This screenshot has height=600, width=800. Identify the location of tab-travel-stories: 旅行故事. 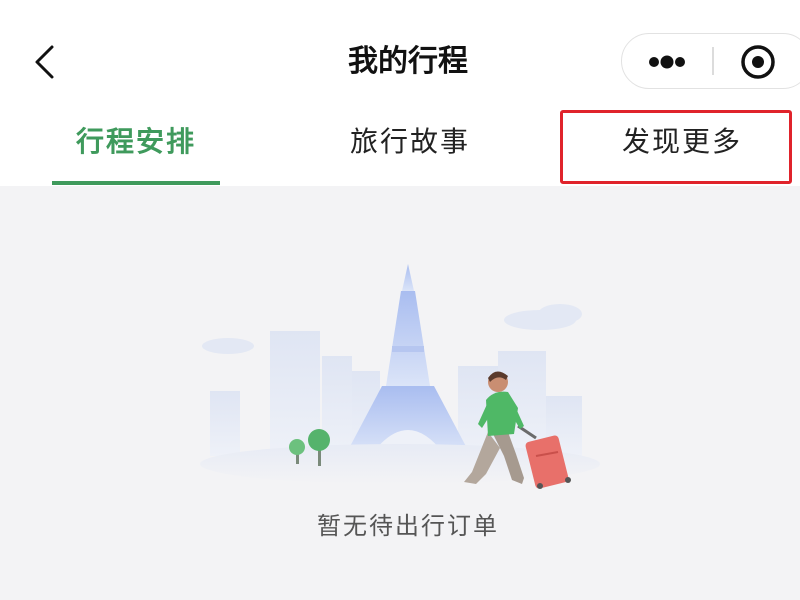
(410, 148).